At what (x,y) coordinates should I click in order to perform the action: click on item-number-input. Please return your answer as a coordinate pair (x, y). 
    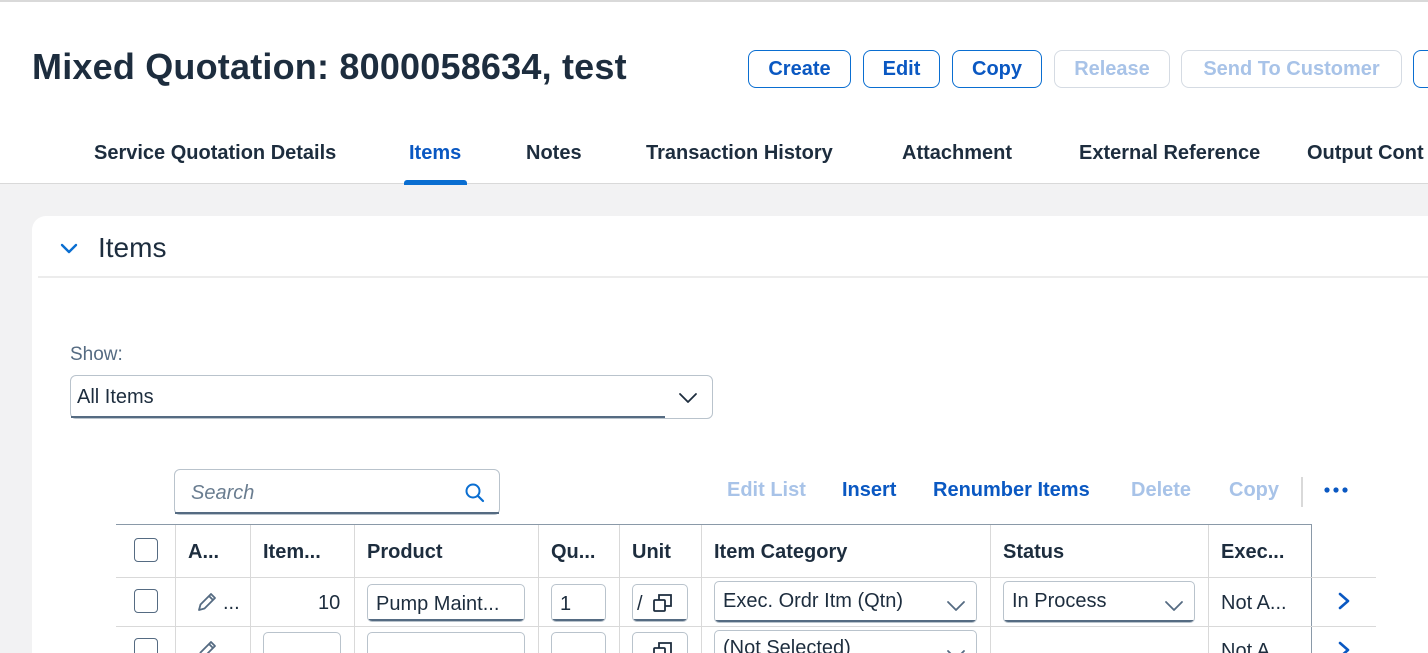
    Looking at the image, I should click on (302, 642).